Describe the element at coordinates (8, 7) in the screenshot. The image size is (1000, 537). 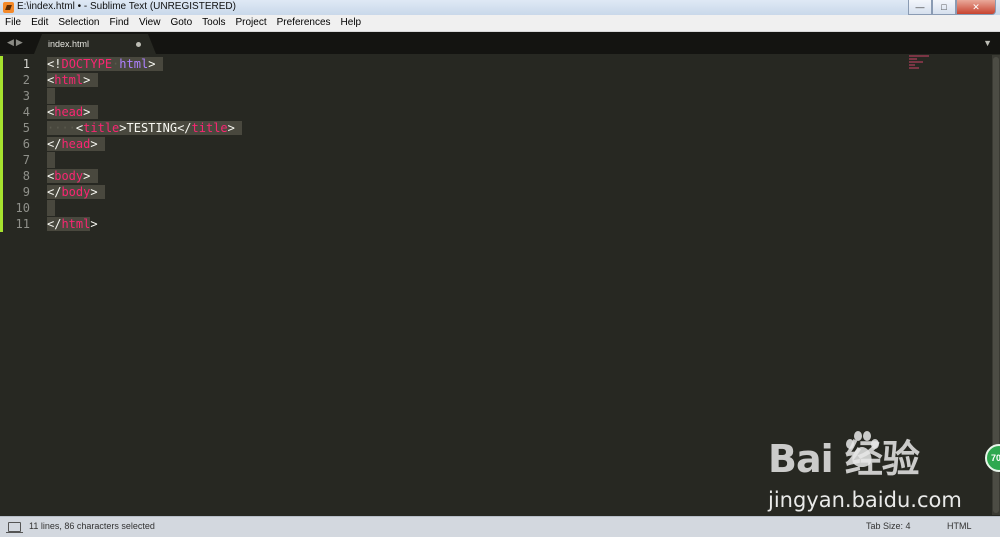
I see `sublime-text-app-icon` at that location.